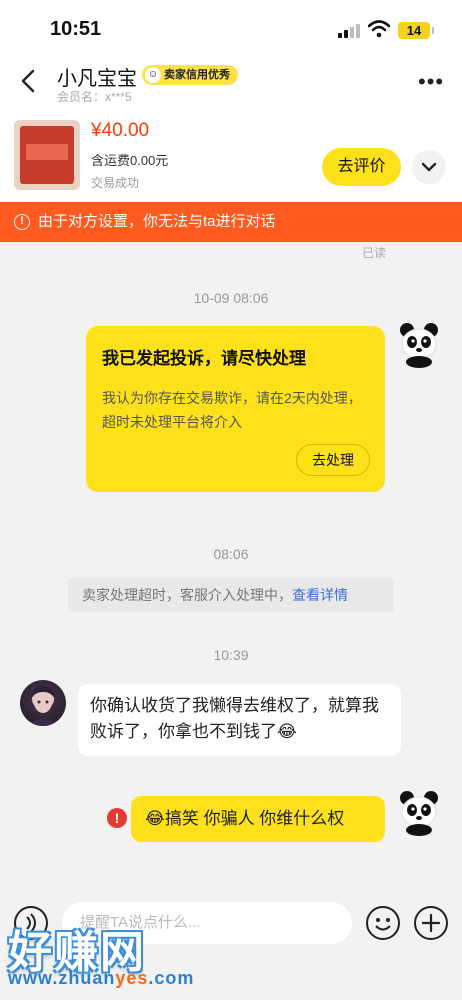 The height and width of the screenshot is (1000, 462). What do you see at coordinates (361, 167) in the screenshot?
I see `review-button: 去评价` at bounding box center [361, 167].